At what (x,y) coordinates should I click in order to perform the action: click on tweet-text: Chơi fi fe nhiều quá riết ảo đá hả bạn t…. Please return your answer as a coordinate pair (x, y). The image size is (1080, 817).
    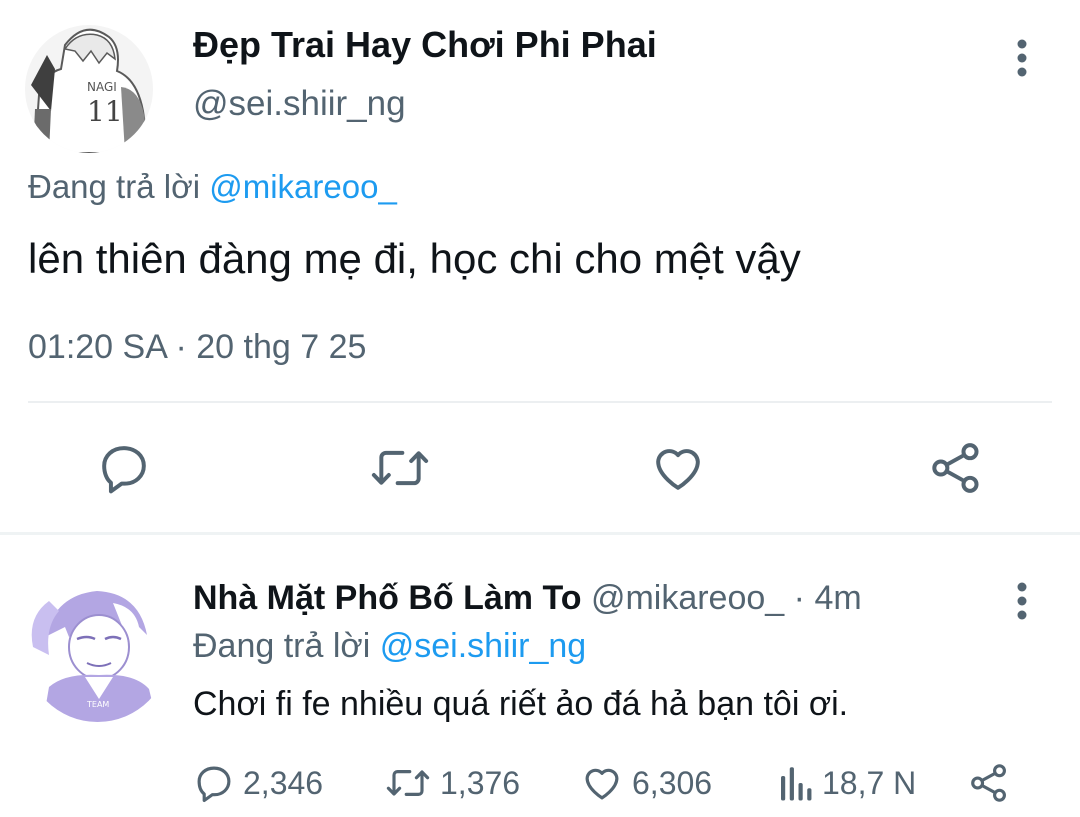
    Looking at the image, I should click on (521, 704).